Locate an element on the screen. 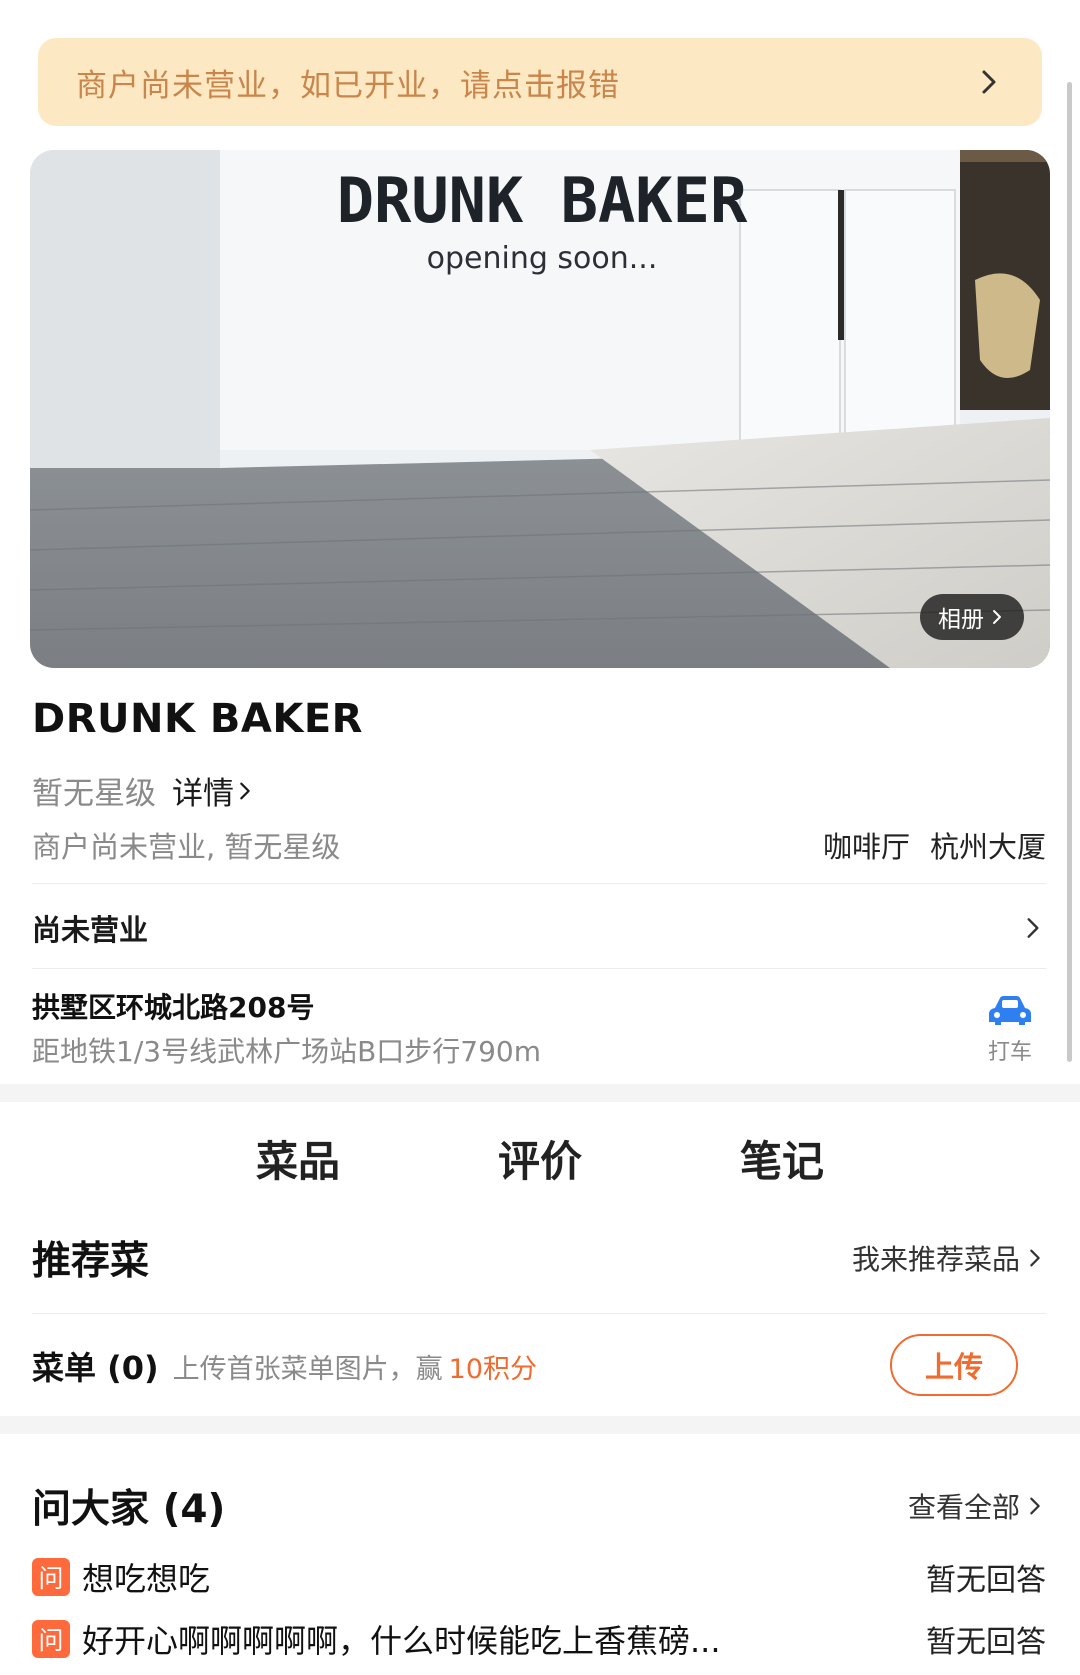 The height and width of the screenshot is (1675, 1080). sign-title: DRUNK BAKER is located at coordinates (542, 200).